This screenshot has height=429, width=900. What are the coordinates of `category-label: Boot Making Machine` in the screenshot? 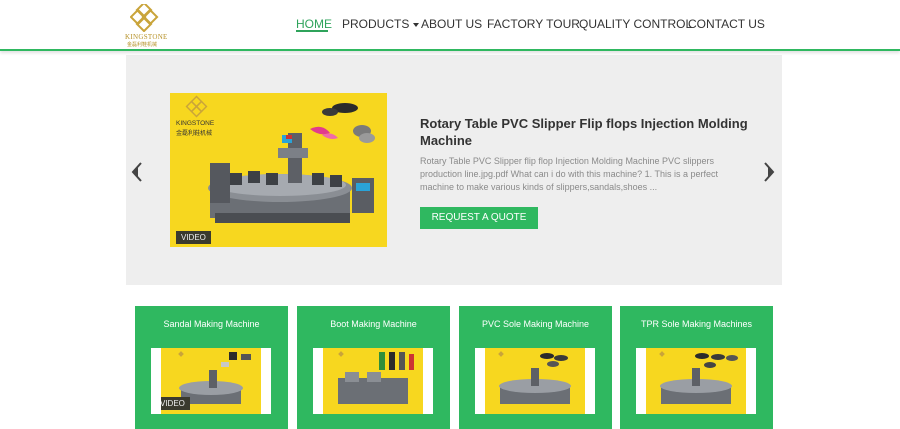 It's located at (373, 324).